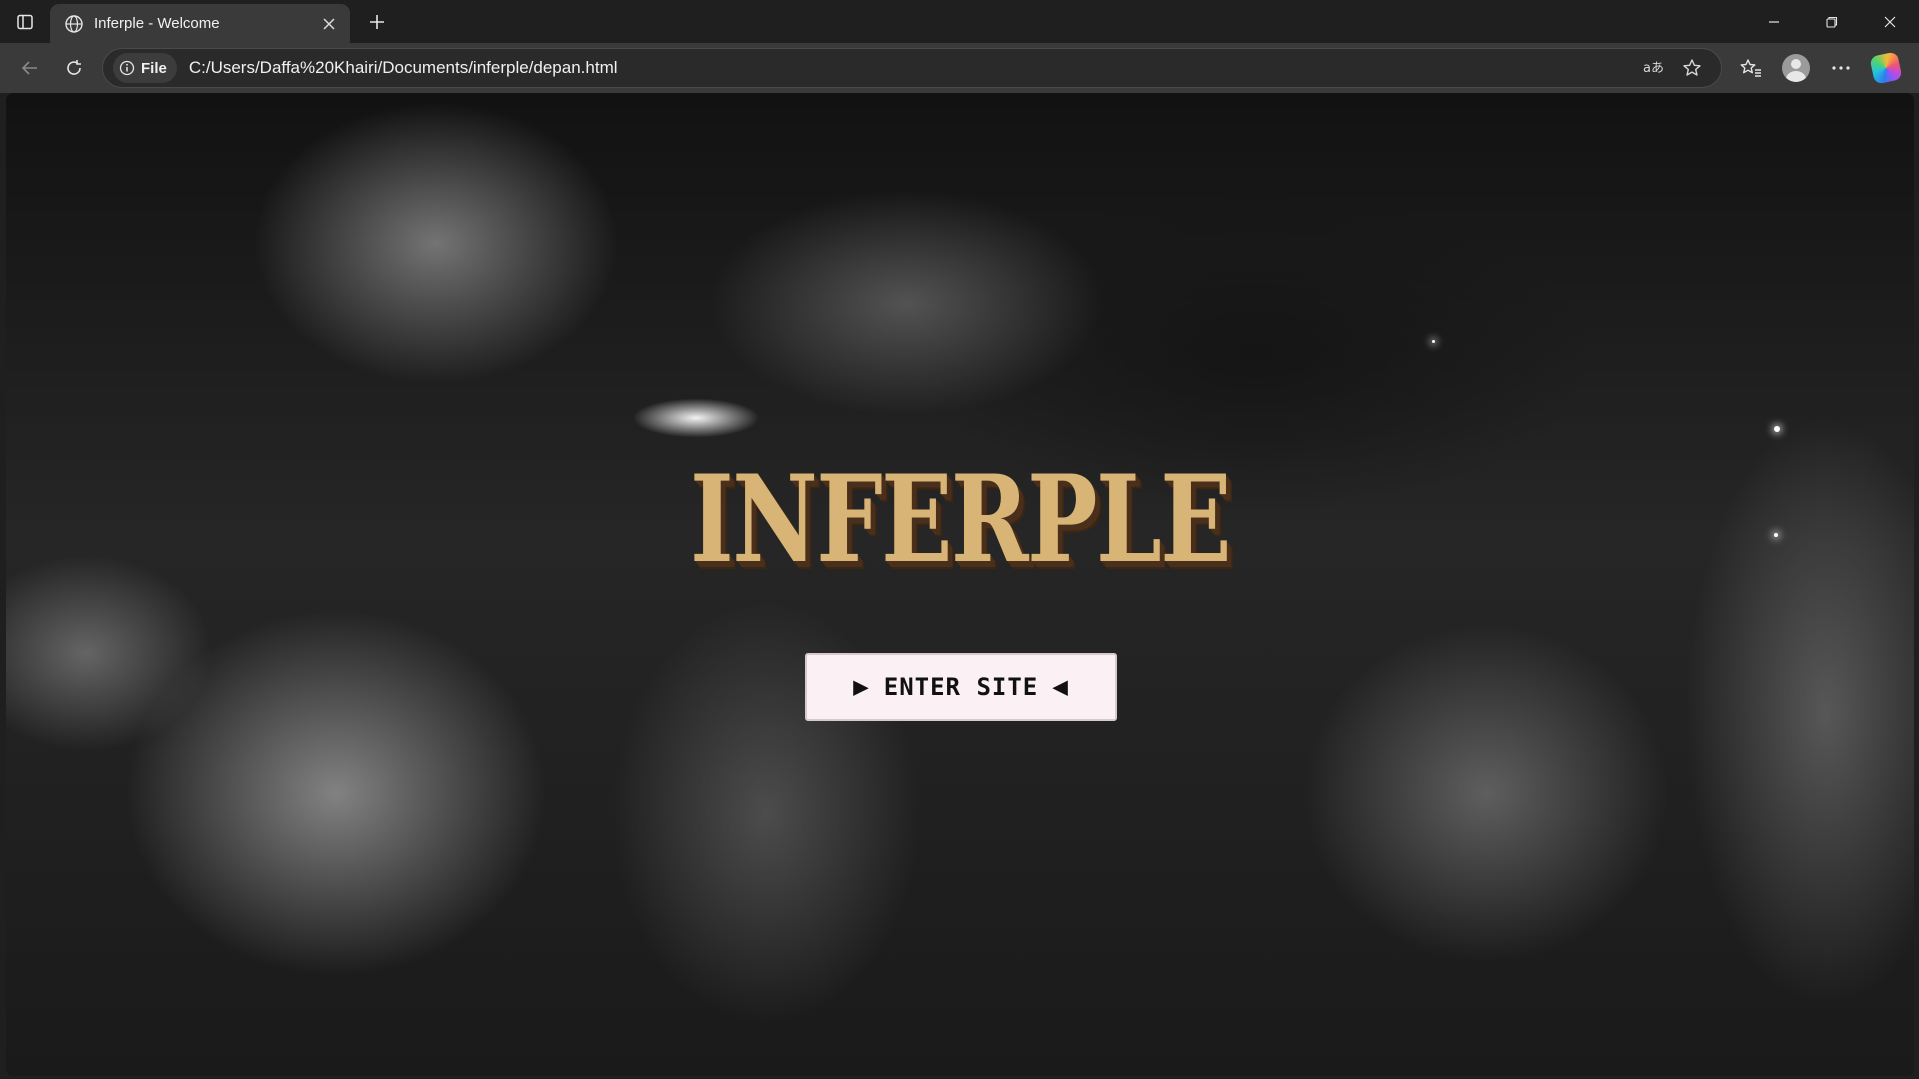  What do you see at coordinates (959, 21) in the screenshot?
I see `title-bar: Inferple - Welcome` at bounding box center [959, 21].